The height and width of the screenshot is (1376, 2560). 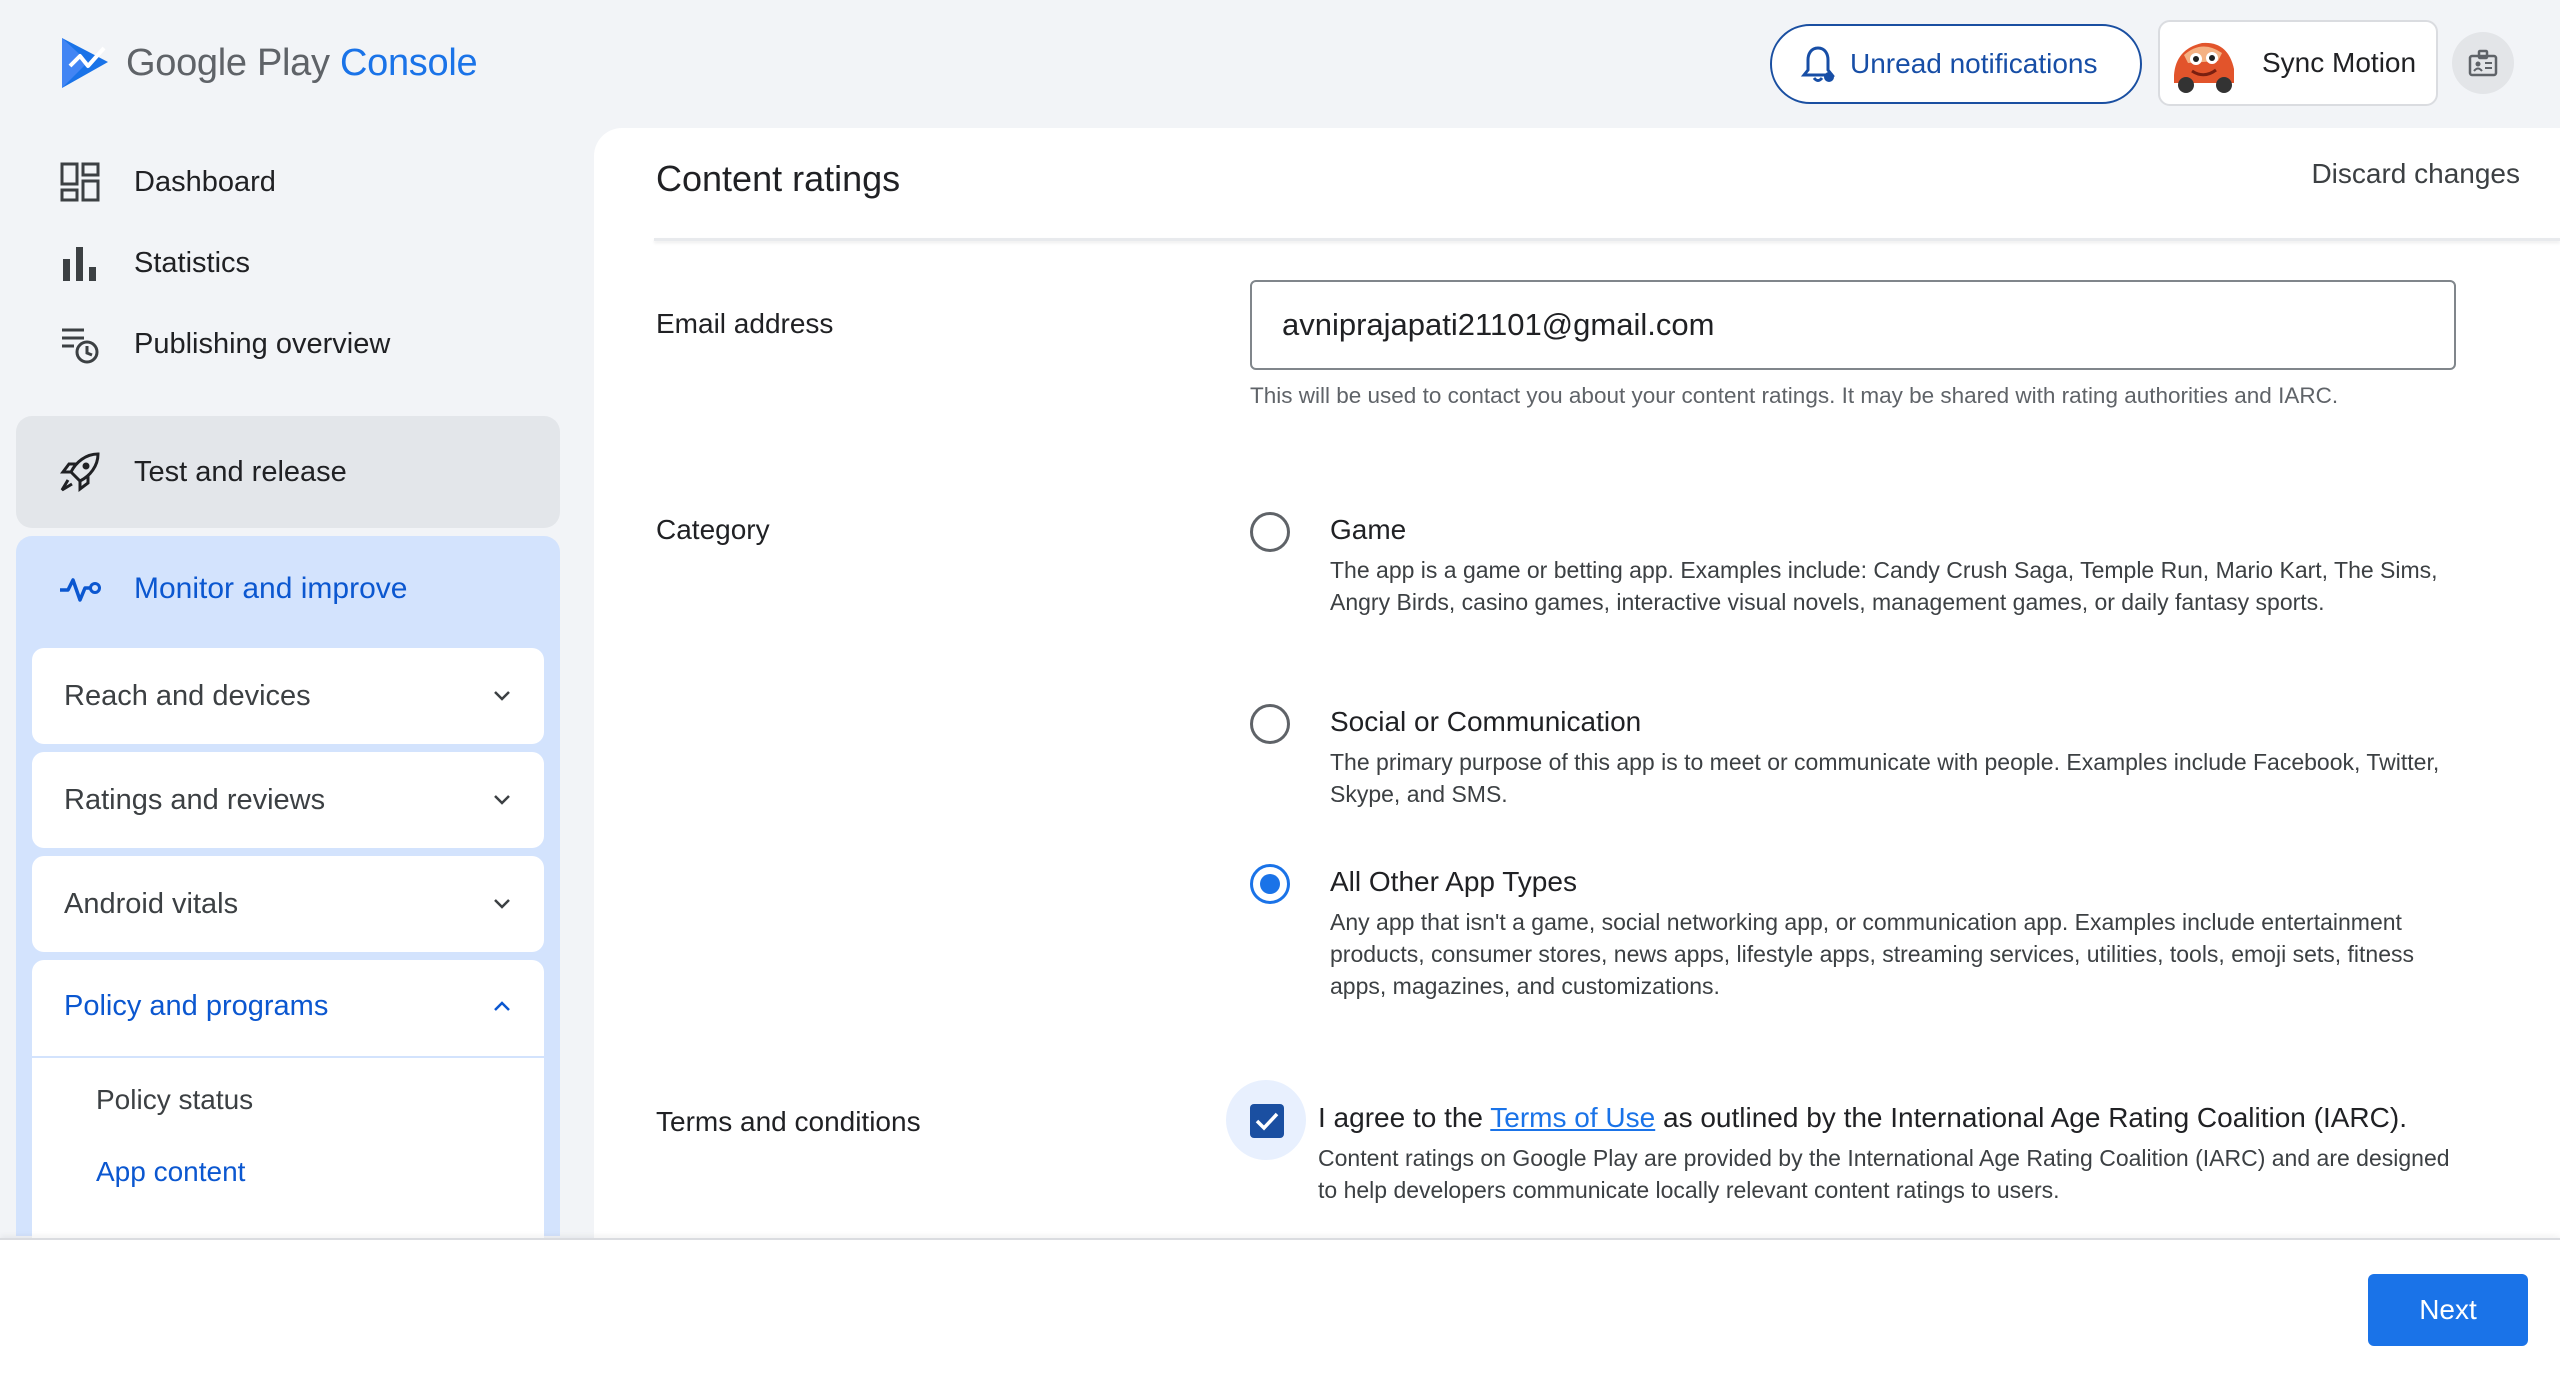 I want to click on play-console-logo-icon, so click(x=85, y=63).